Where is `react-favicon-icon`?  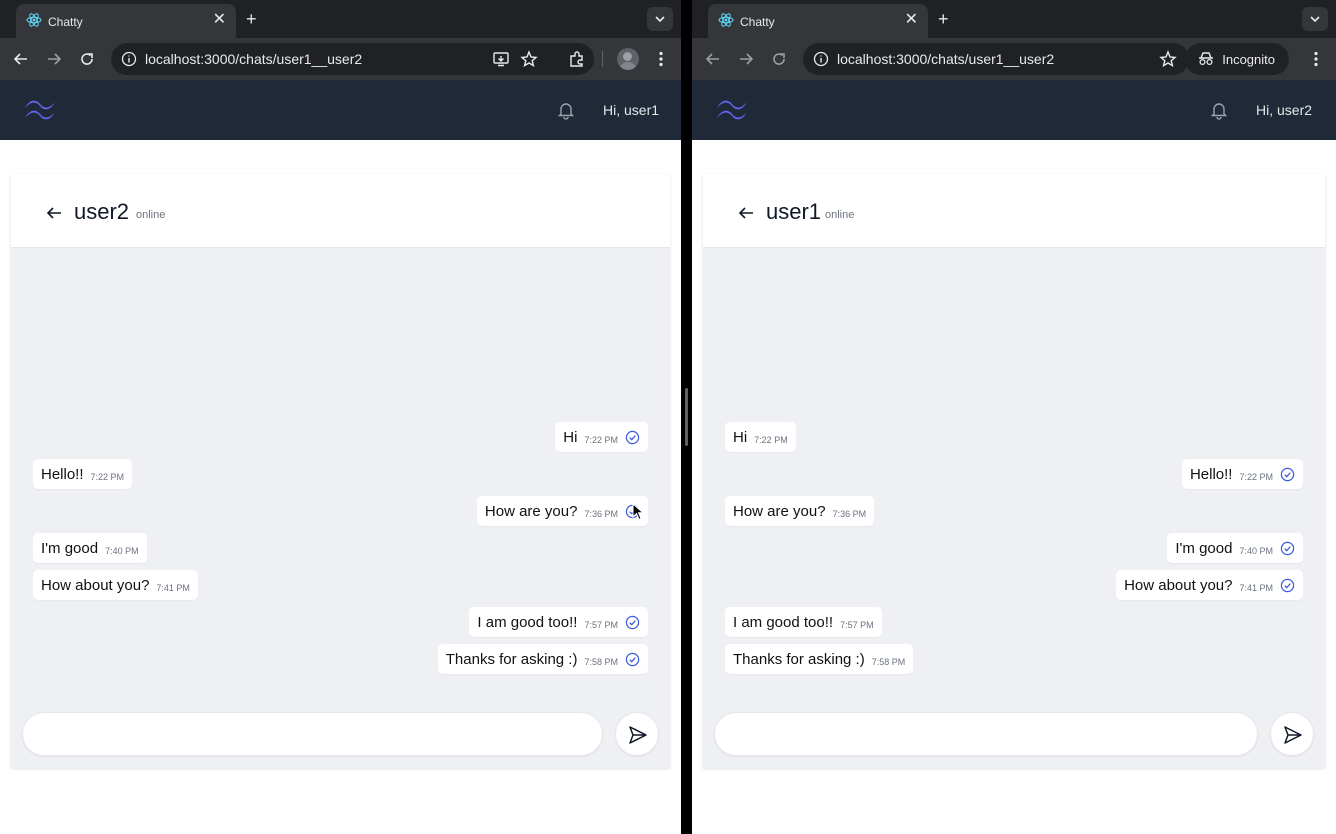
react-favicon-icon is located at coordinates (726, 21).